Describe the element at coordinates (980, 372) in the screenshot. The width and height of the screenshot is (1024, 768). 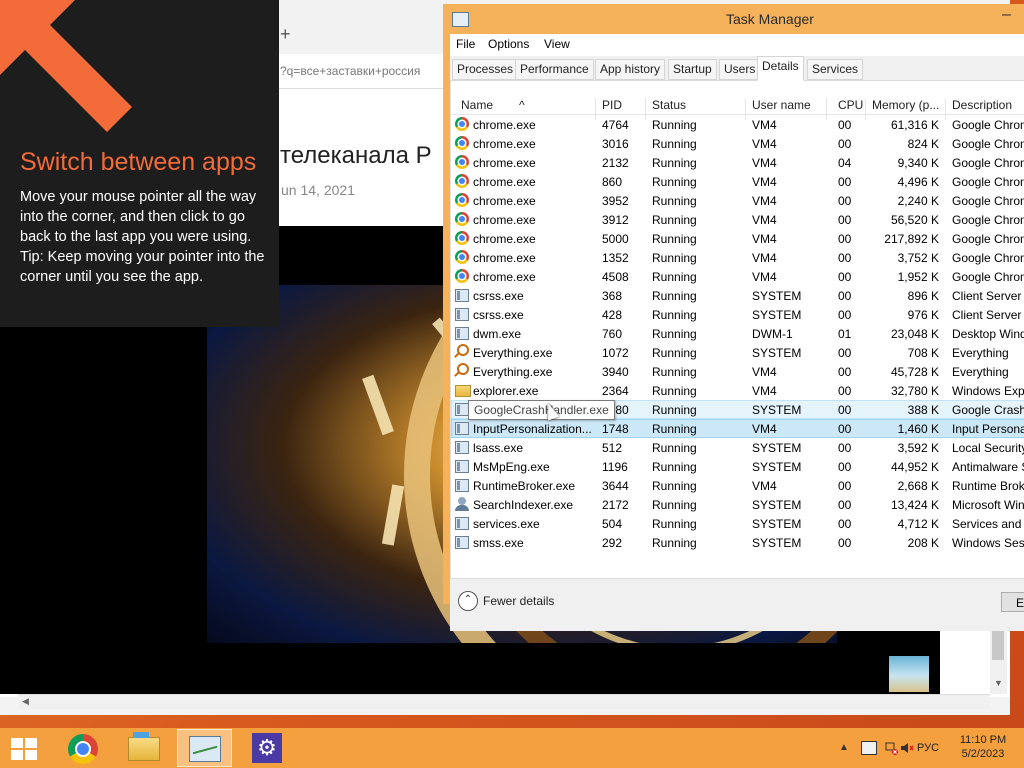
I see `cell-desc: Everything` at that location.